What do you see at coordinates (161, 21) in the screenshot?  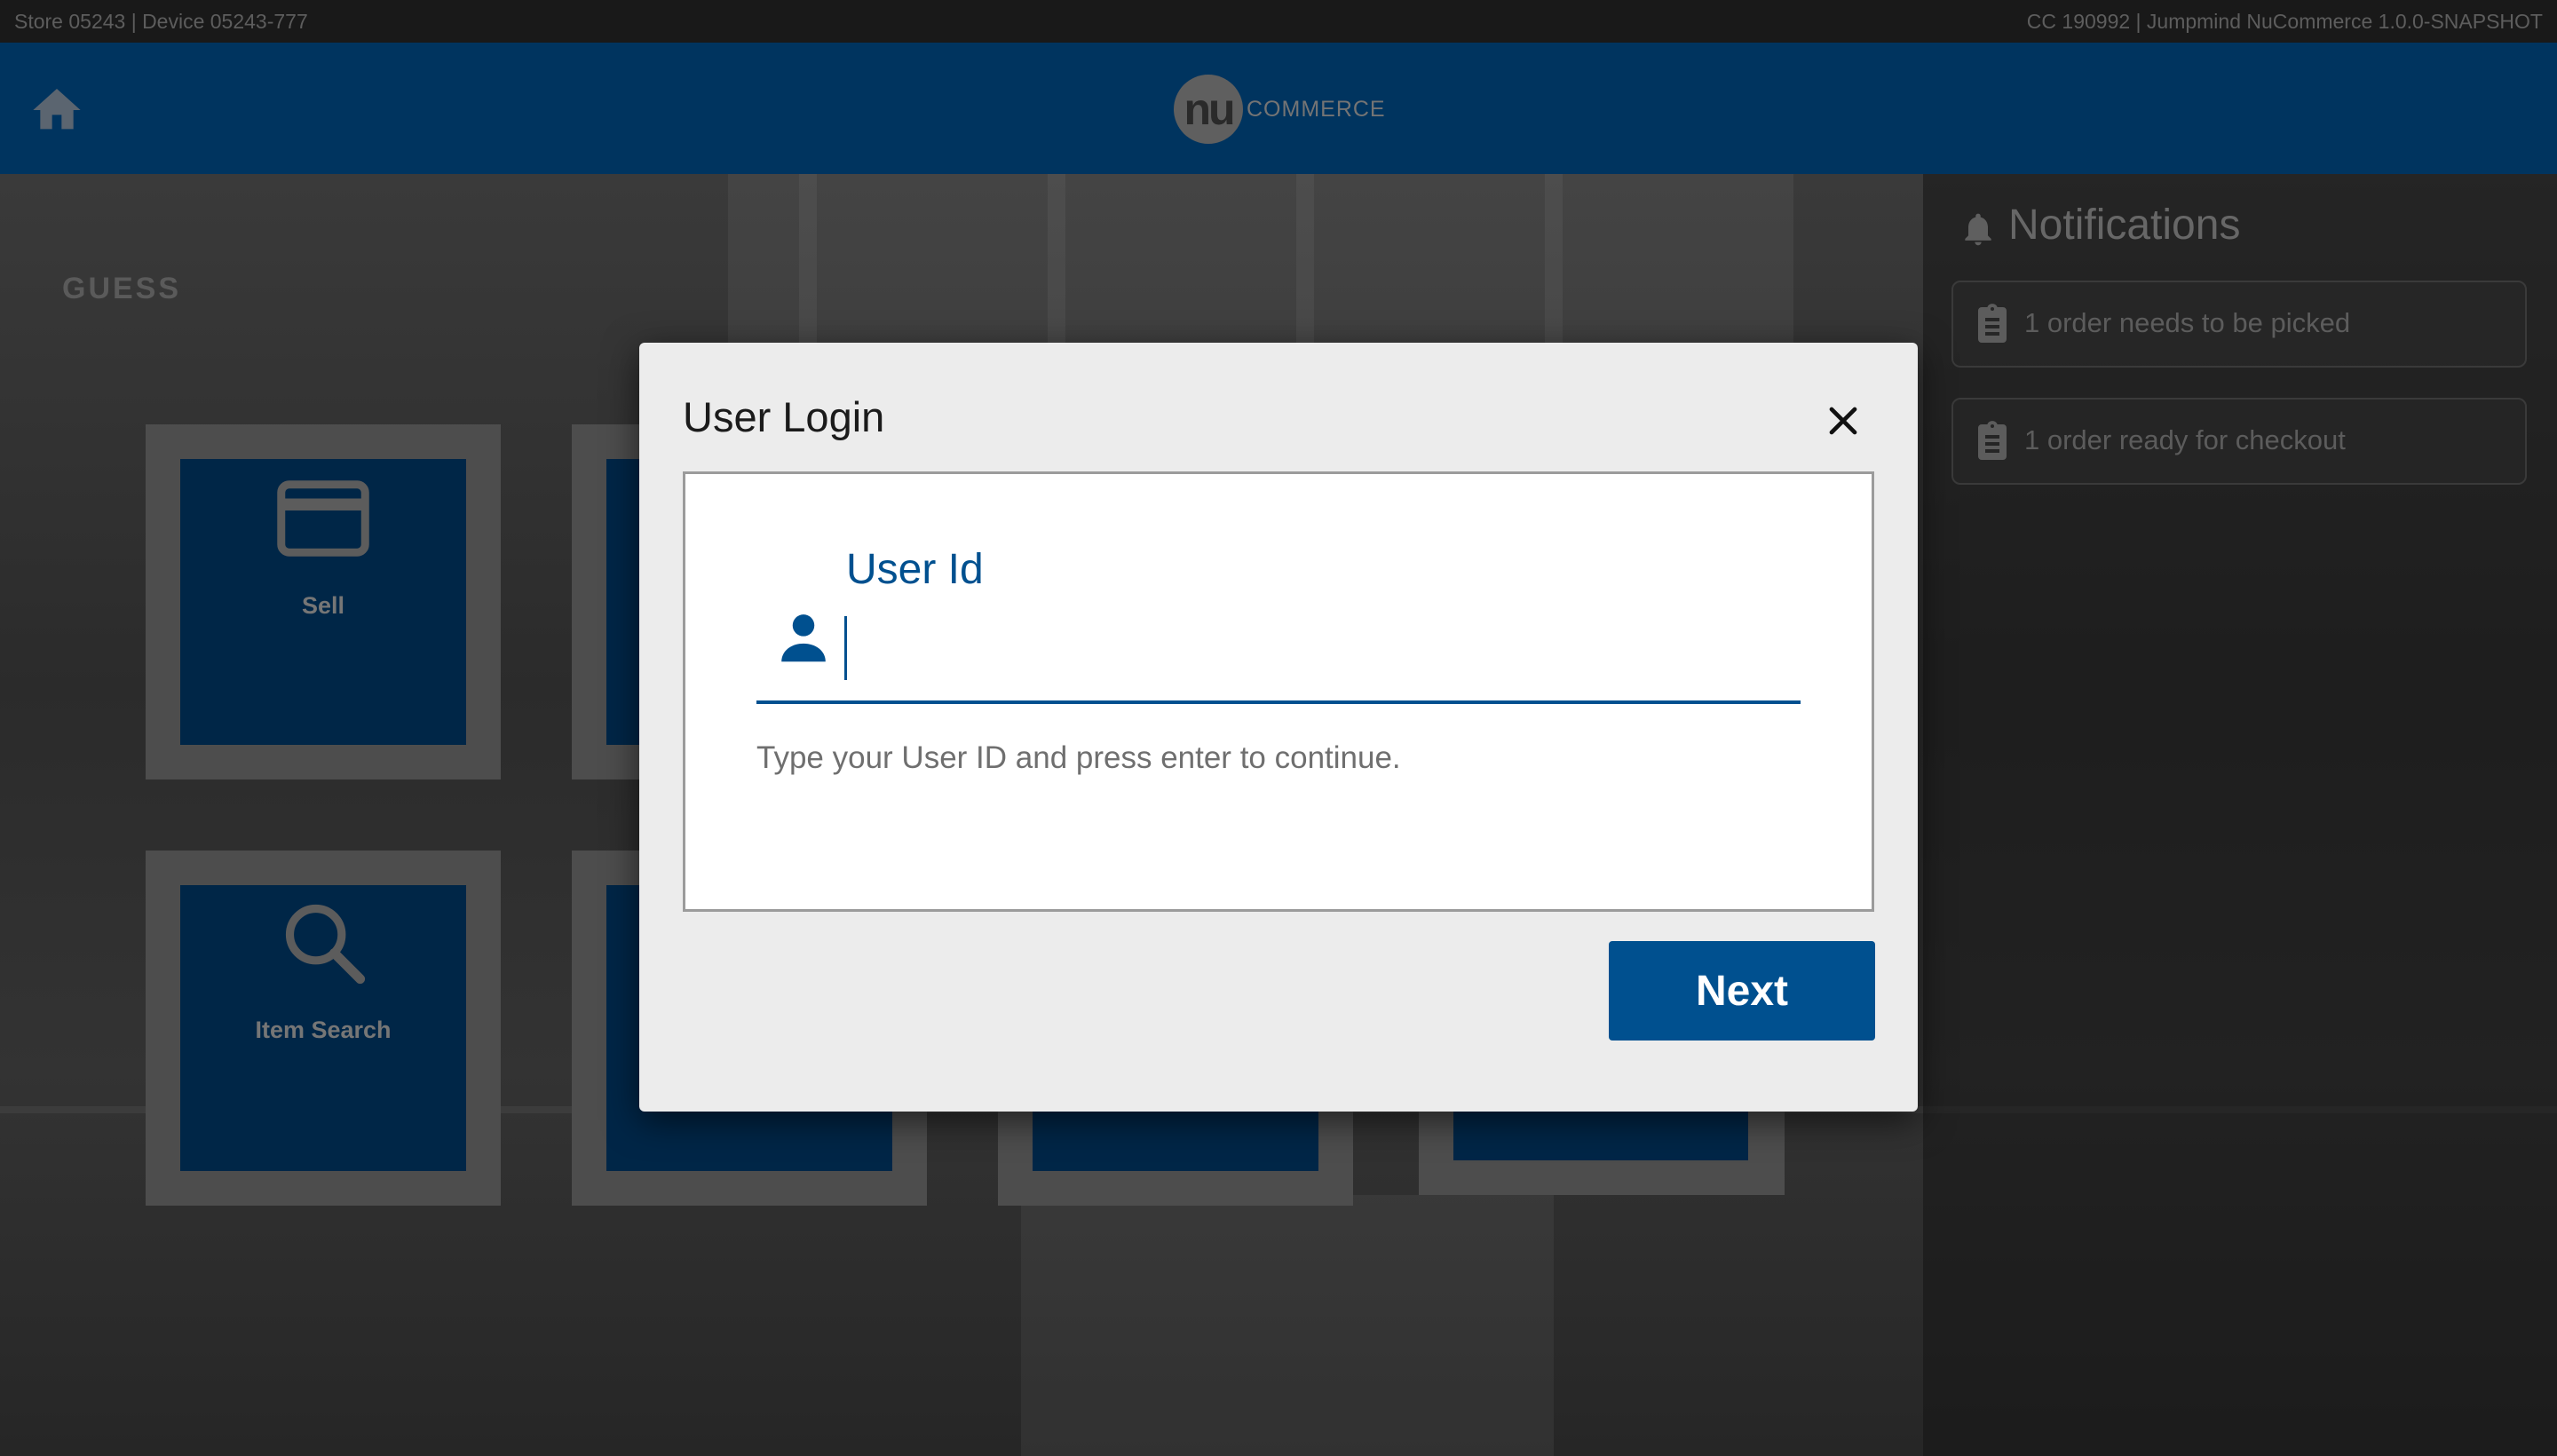 I see `store-device-info: Store 05243 | Device 05243-777` at bounding box center [161, 21].